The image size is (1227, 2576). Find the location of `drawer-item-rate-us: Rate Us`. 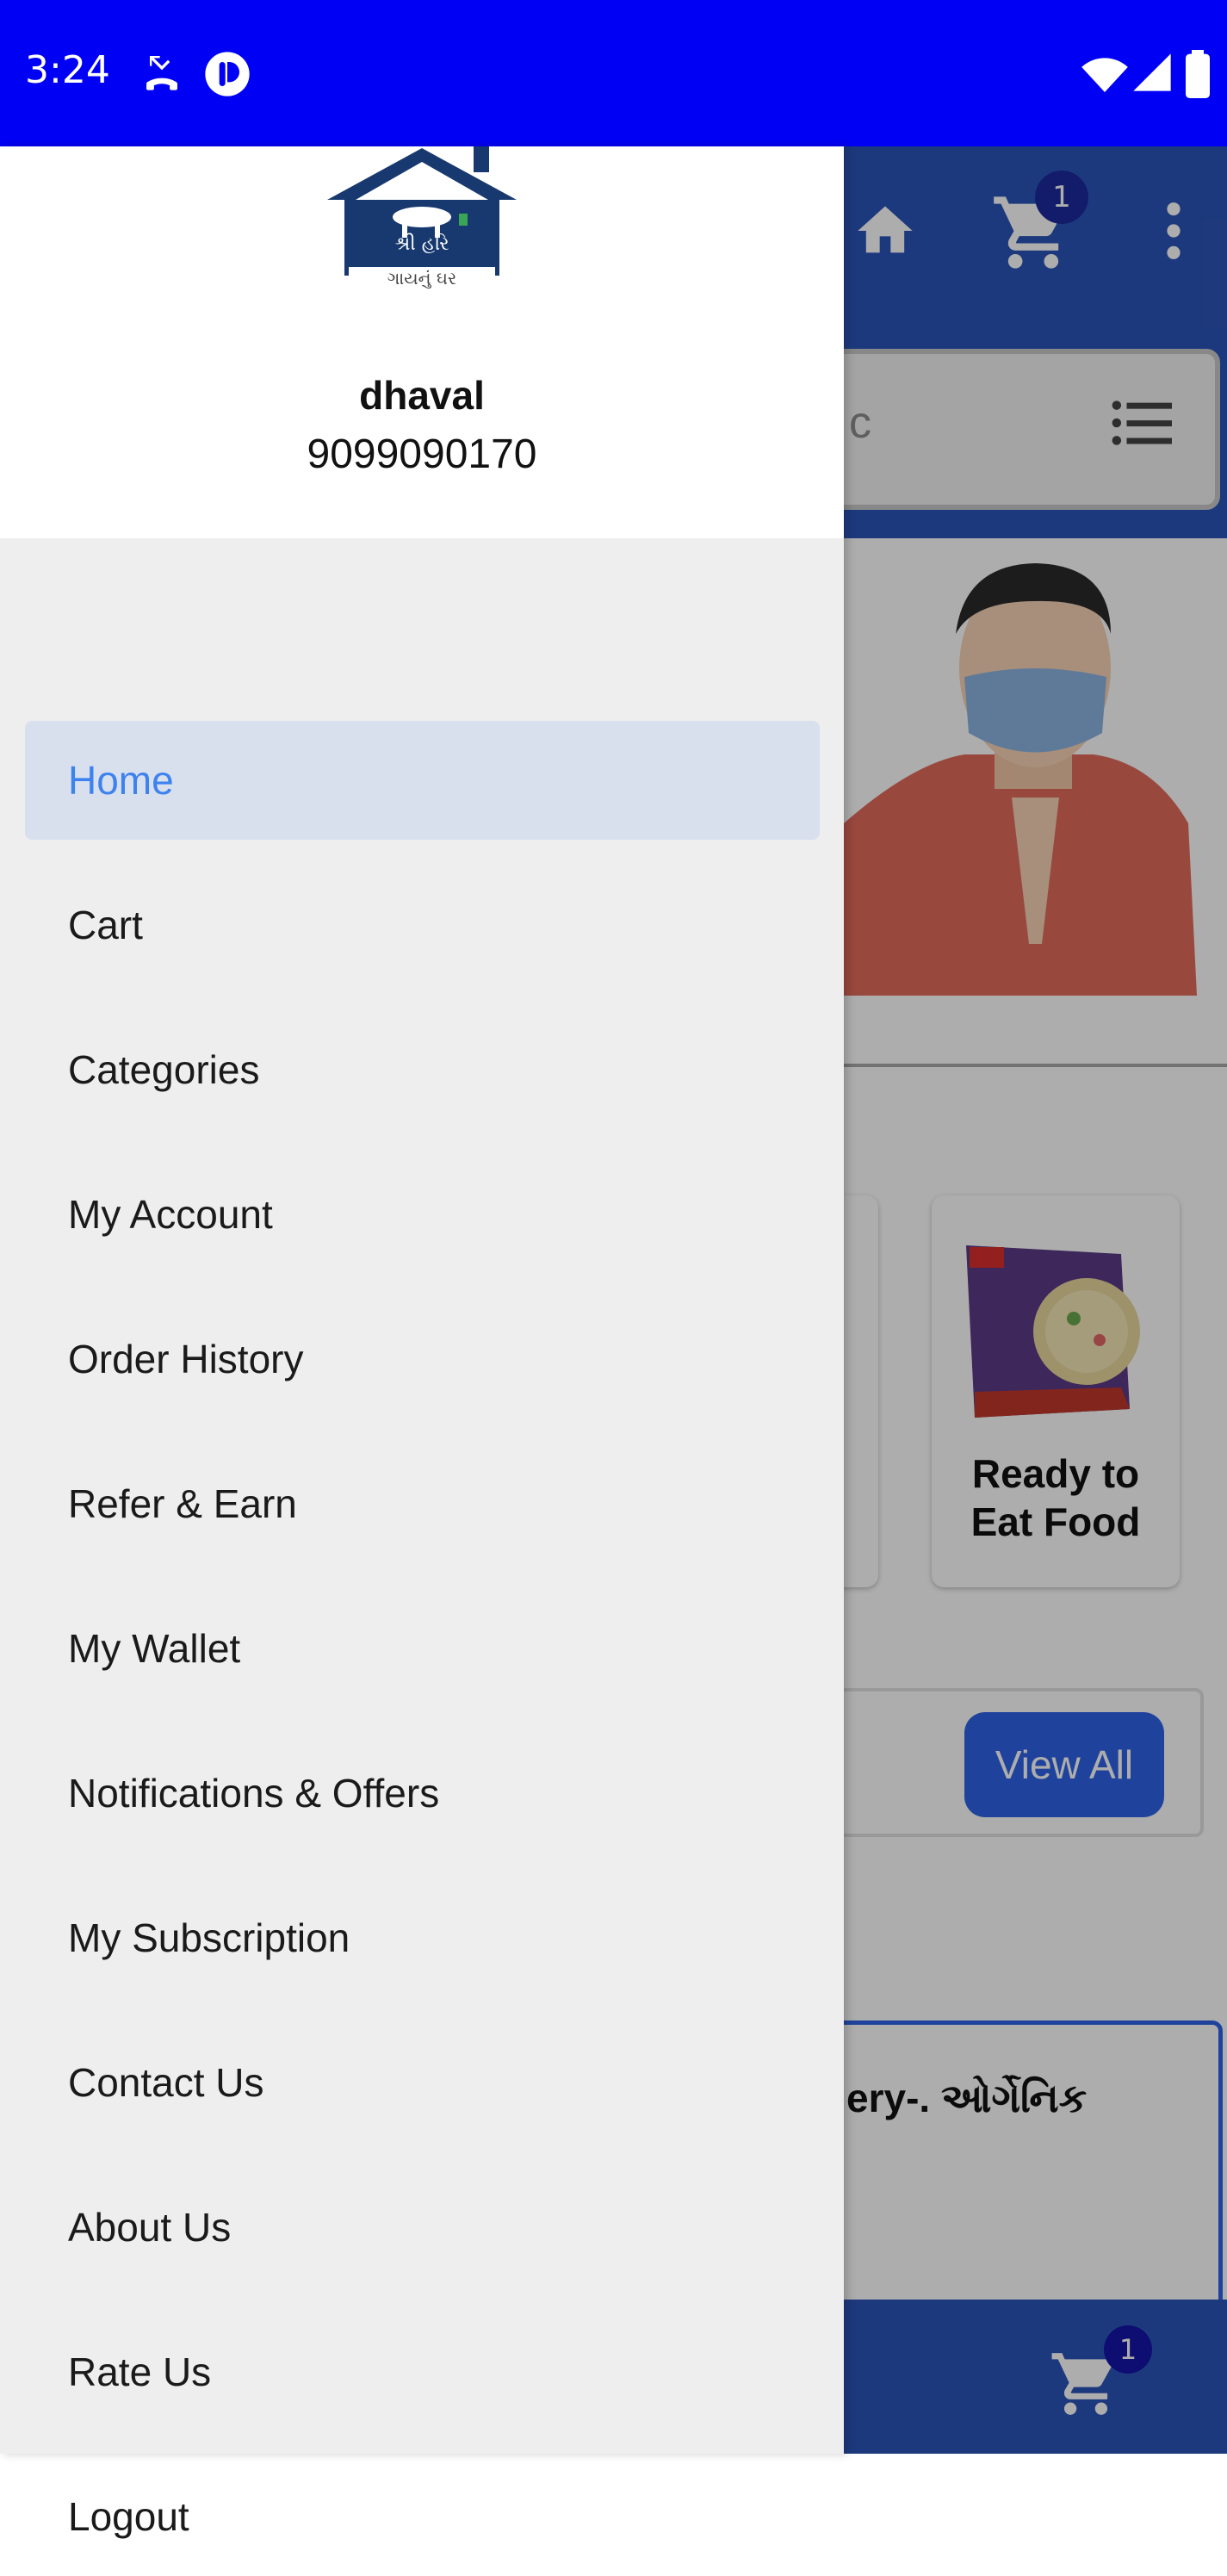

drawer-item-rate-us: Rate Us is located at coordinates (422, 2371).